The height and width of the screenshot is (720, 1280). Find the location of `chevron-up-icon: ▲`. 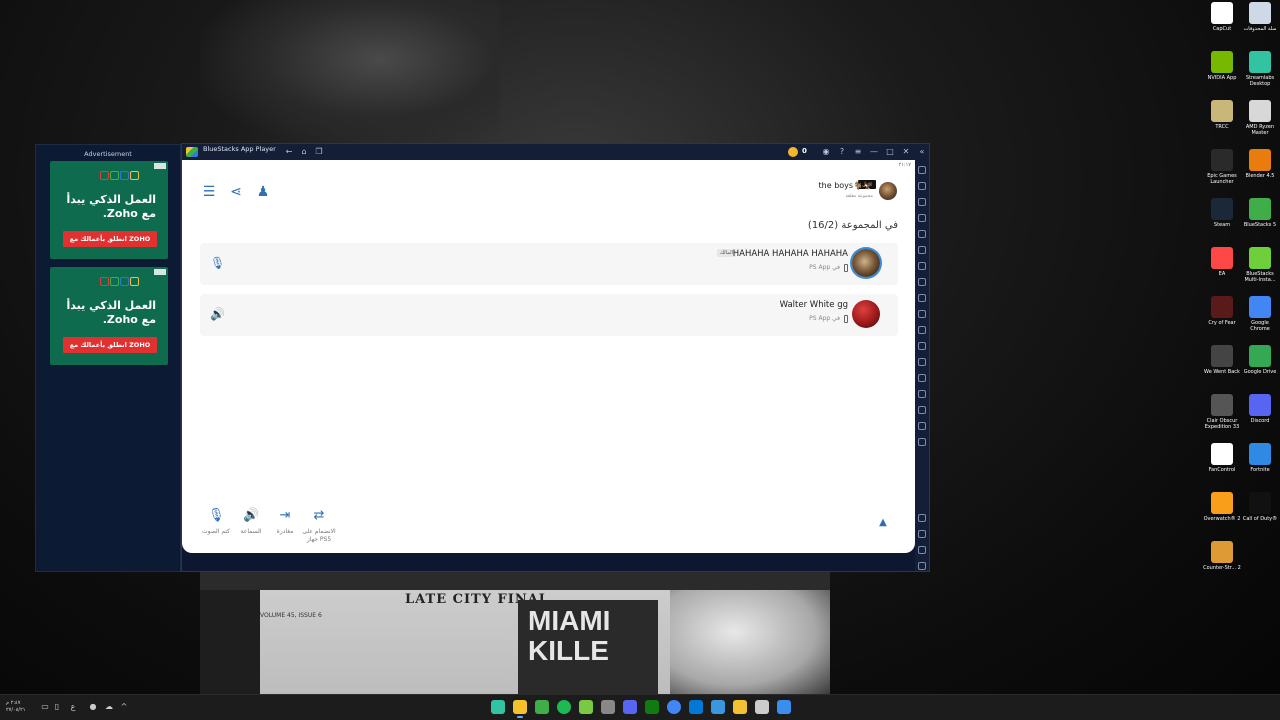

chevron-up-icon: ▲ is located at coordinates (883, 523).